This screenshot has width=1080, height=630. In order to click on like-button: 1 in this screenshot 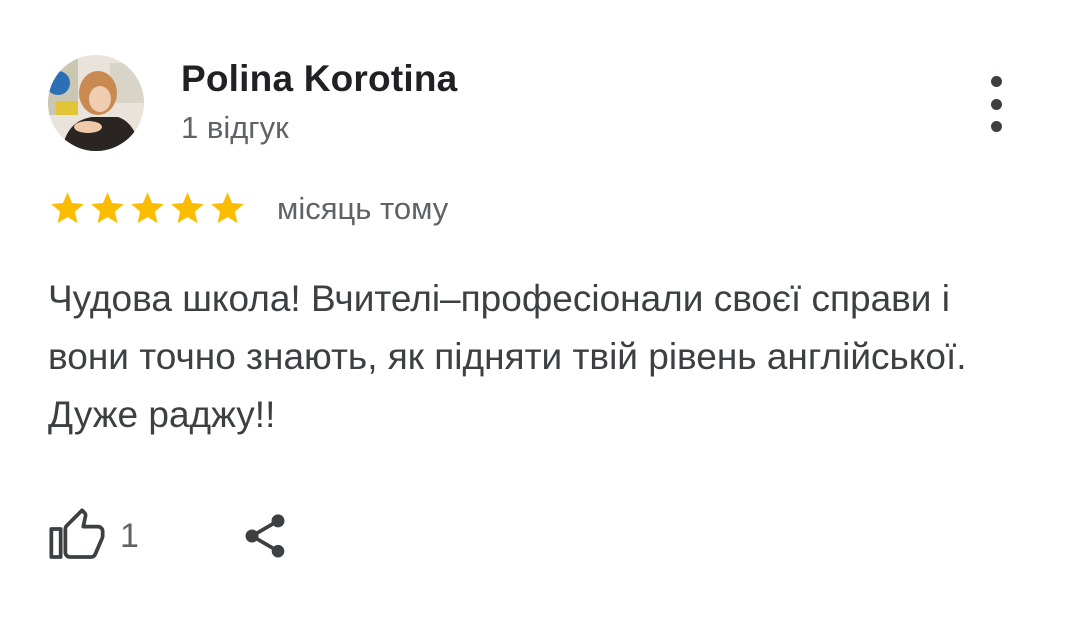, I will do `click(93, 536)`.